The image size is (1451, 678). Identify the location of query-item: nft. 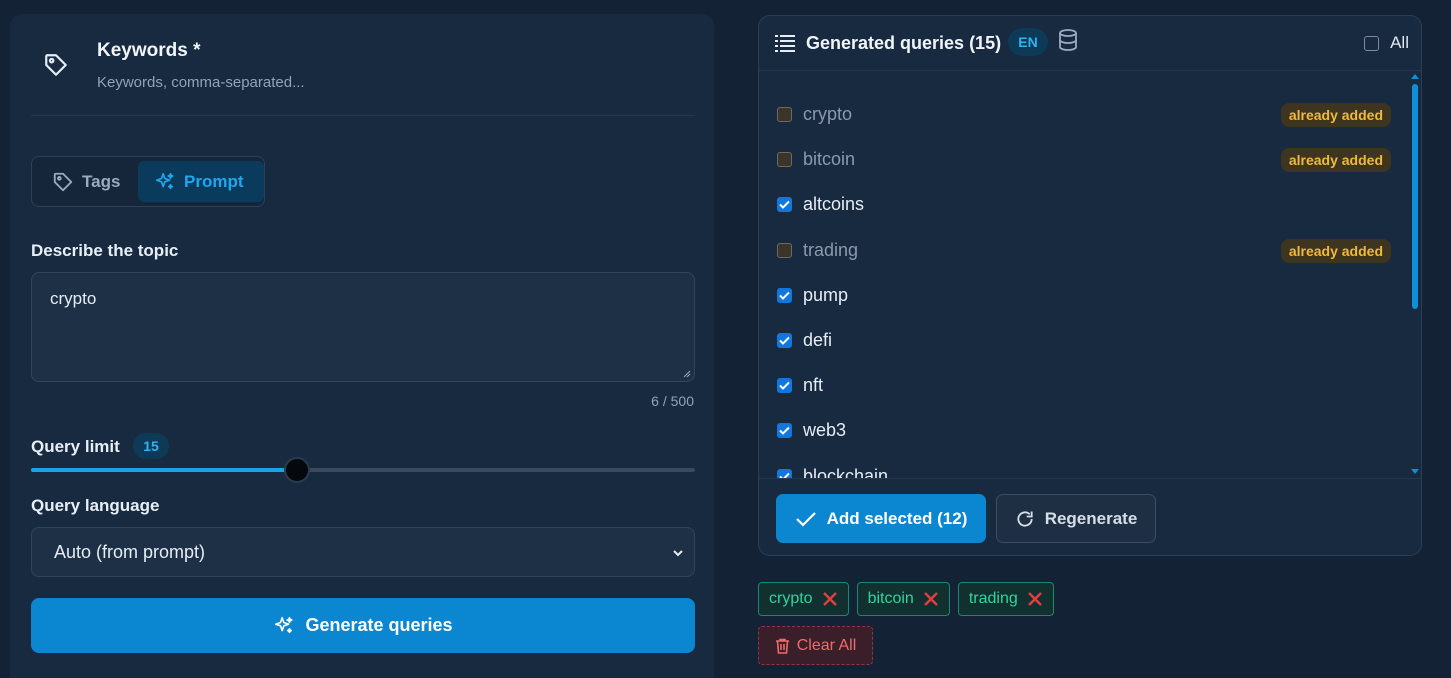
(1087, 385).